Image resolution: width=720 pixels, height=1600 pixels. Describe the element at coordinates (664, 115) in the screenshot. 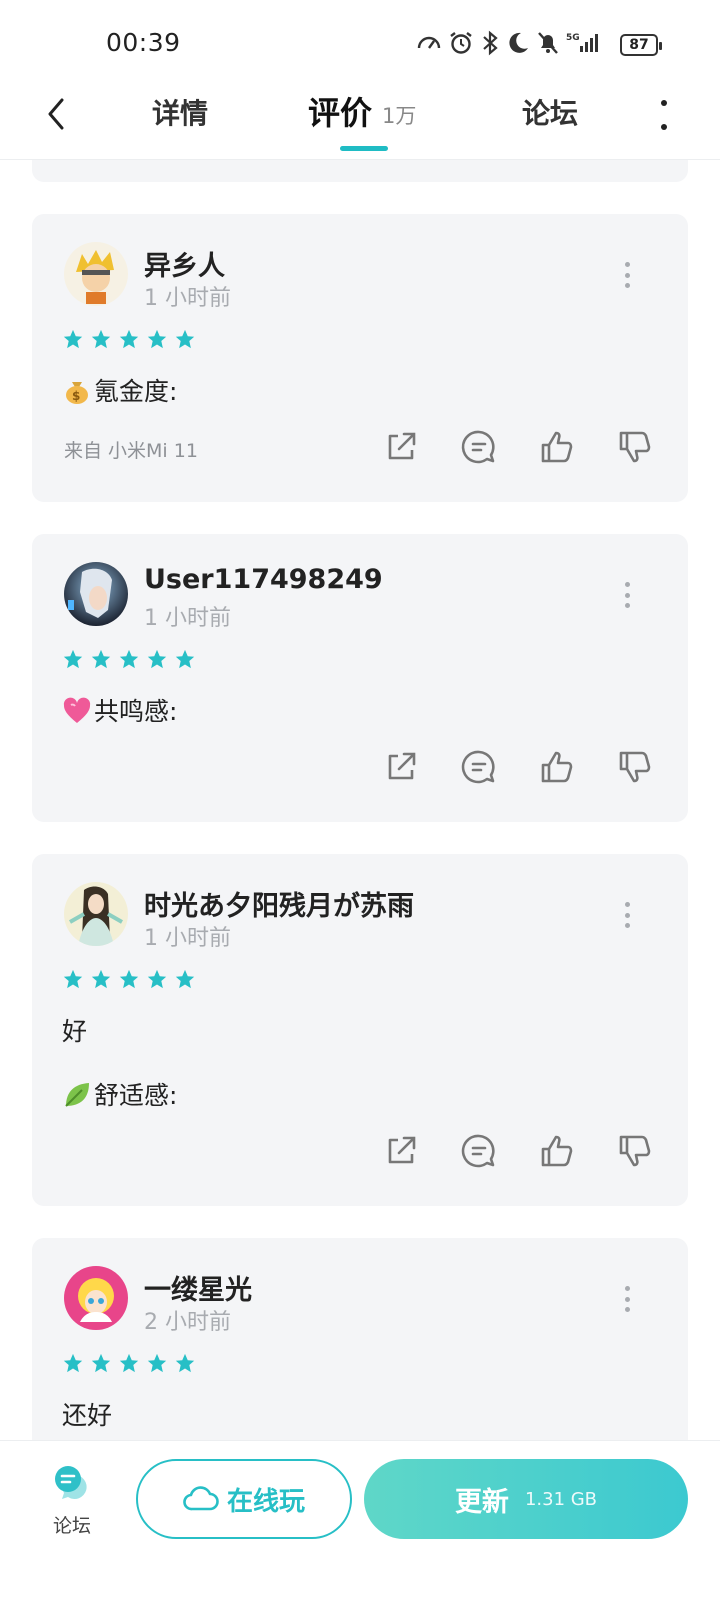

I see `more-options-button` at that location.